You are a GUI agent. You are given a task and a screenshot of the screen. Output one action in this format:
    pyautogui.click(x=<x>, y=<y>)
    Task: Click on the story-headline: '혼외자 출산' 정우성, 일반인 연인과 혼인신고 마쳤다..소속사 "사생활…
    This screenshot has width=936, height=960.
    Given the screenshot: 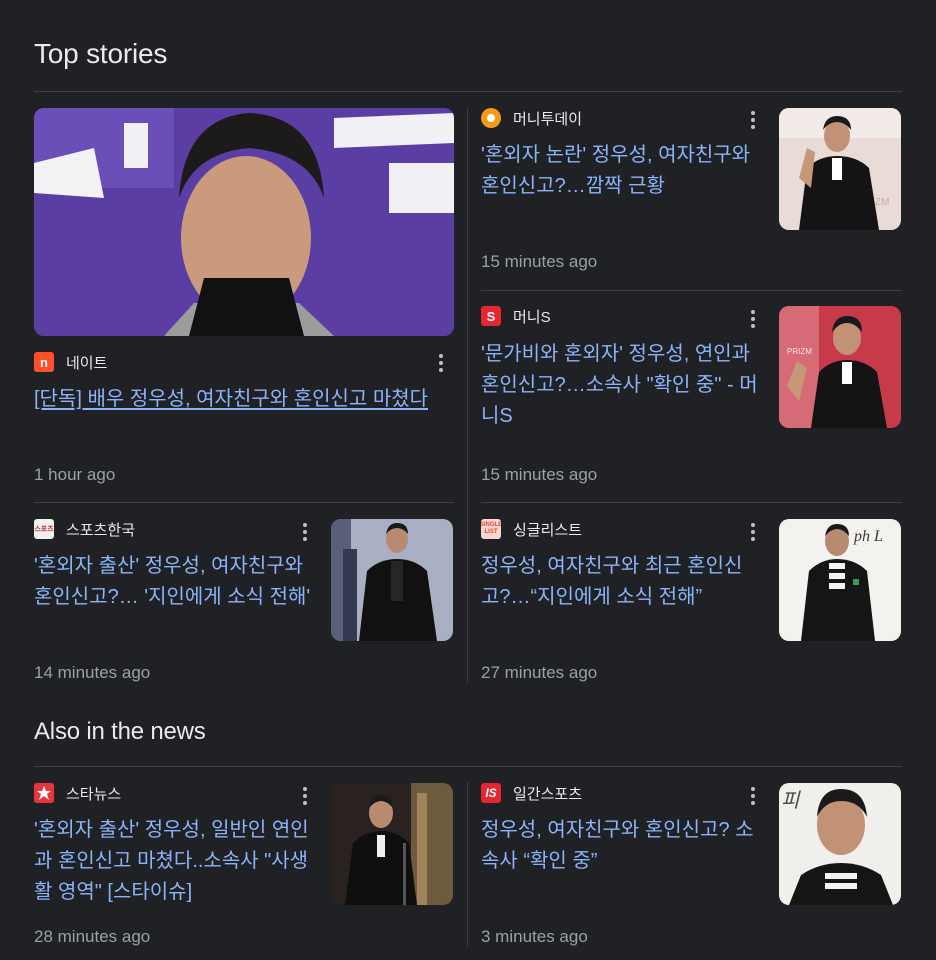 What is the action you would take?
    pyautogui.click(x=176, y=861)
    